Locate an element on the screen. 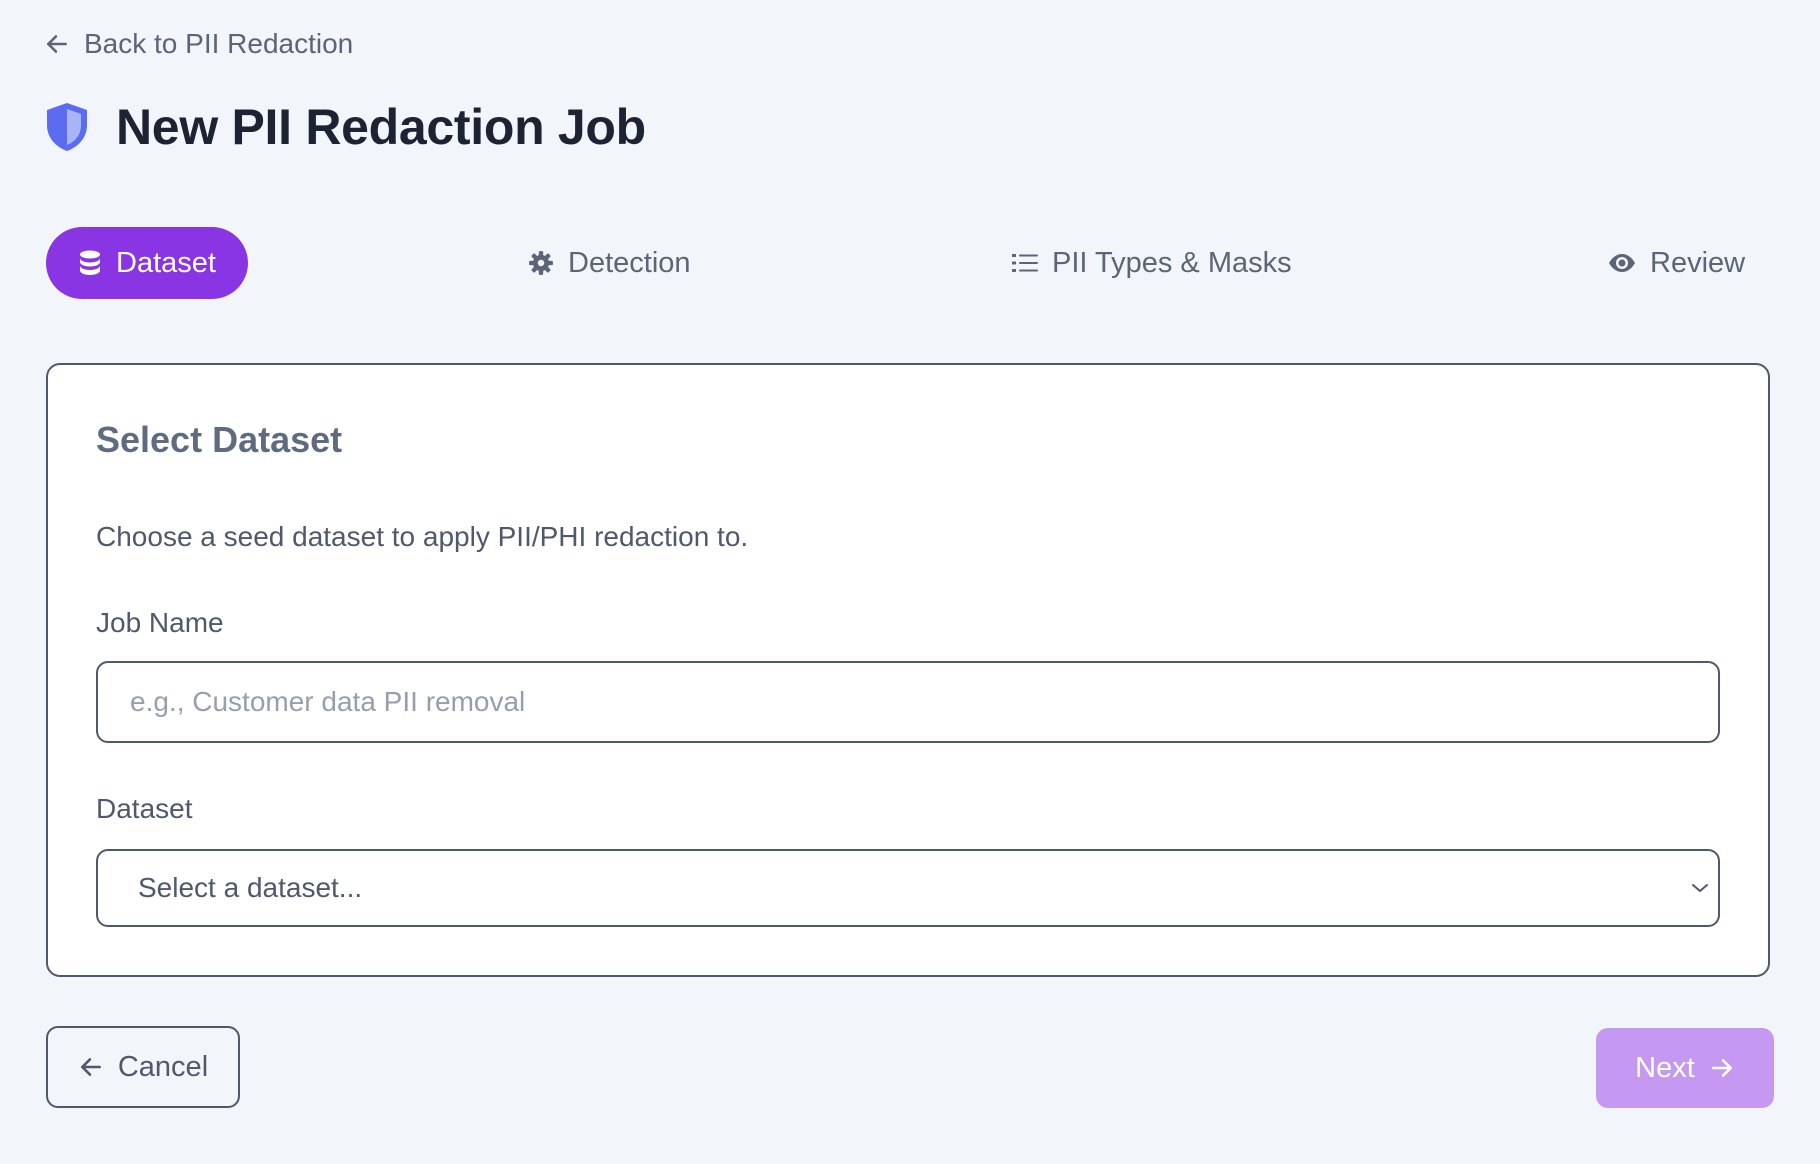 This screenshot has height=1164, width=1820. back-link-label: Back to PII Redaction is located at coordinates (219, 43).